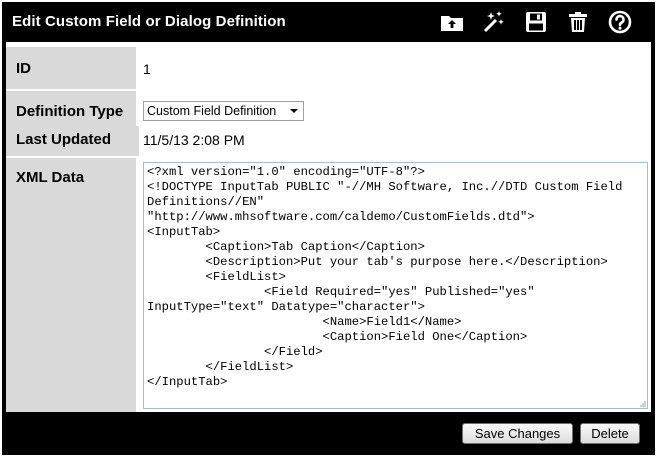  Describe the element at coordinates (328, 141) in the screenshot. I see `row-last-updated: Last Updated 11/5/13 2:08 PM` at that location.